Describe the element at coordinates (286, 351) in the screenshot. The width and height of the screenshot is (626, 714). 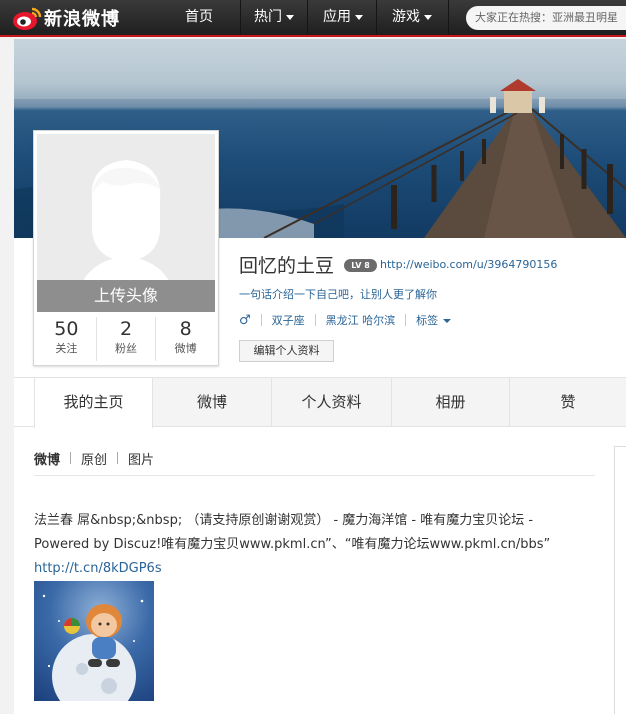
I see `edit-profile-button: 编辑个人资料` at that location.